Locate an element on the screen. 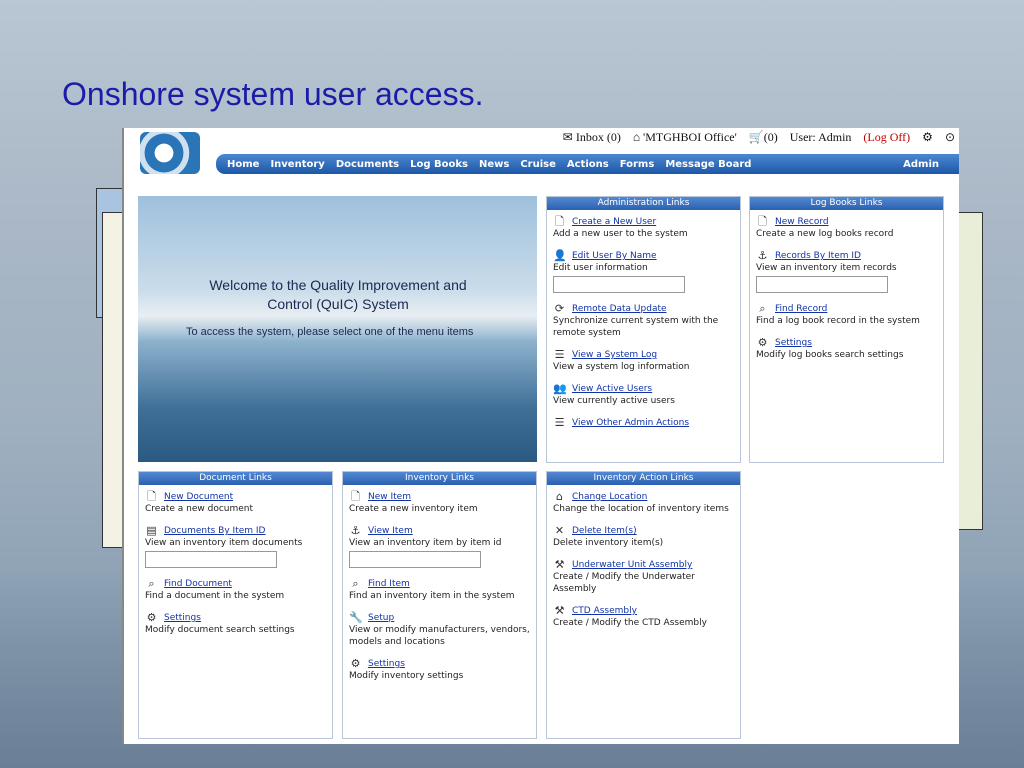 Image resolution: width=1024 pixels, height=768 pixels. link-row: 🔧 Setup is located at coordinates (439, 618).